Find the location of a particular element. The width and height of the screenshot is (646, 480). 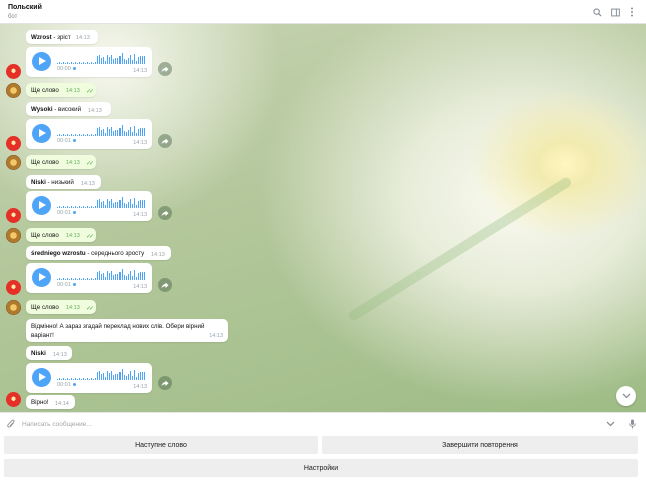

message-composer is located at coordinates (323, 423).